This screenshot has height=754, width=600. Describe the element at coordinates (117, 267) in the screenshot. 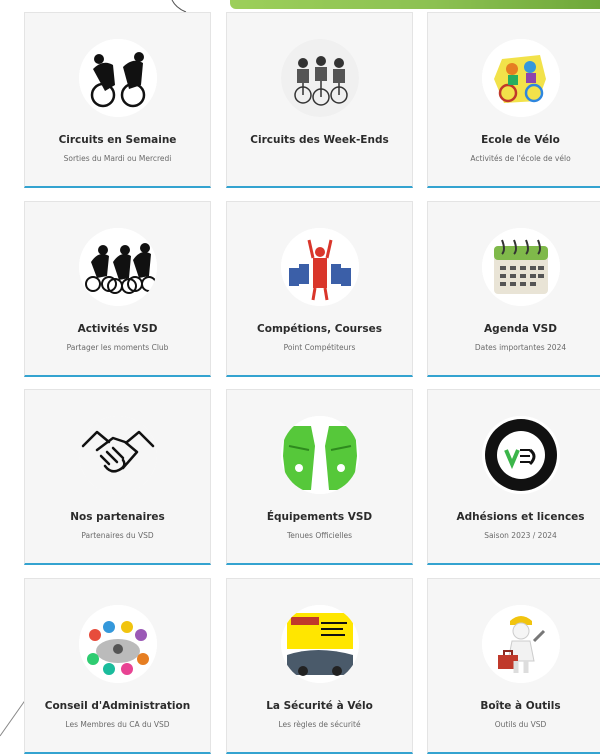

I see `three-cyclists-icon` at that location.